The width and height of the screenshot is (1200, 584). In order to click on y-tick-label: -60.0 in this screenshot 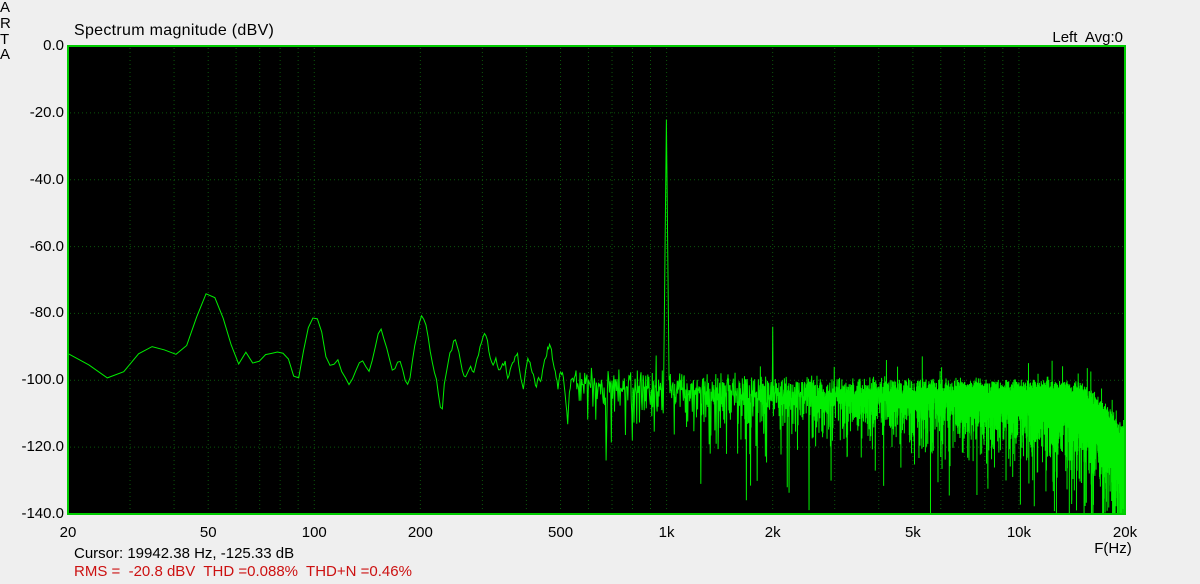, I will do `click(46, 246)`.